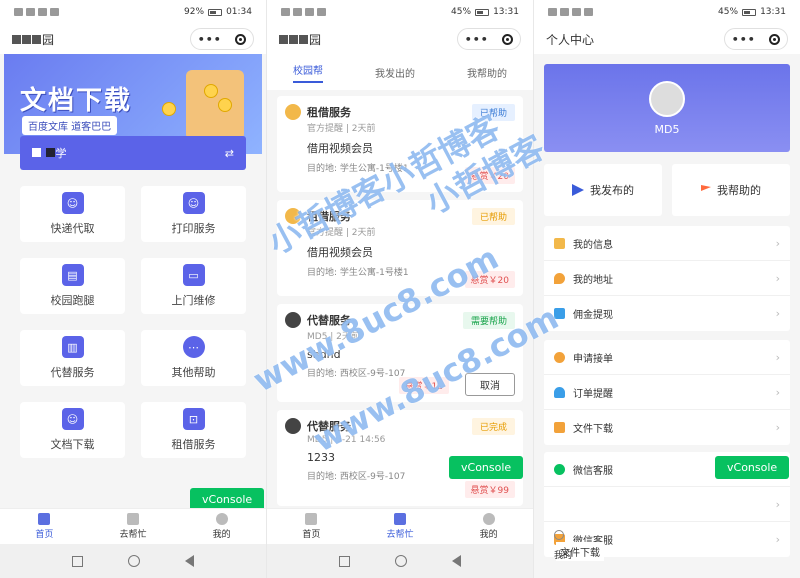 The image size is (800, 578). I want to click on profile-header: MD5, so click(667, 108).